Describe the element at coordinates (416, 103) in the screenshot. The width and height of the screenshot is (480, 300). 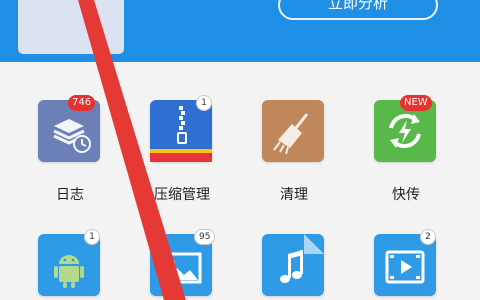
I see `badge-new: NEW` at that location.